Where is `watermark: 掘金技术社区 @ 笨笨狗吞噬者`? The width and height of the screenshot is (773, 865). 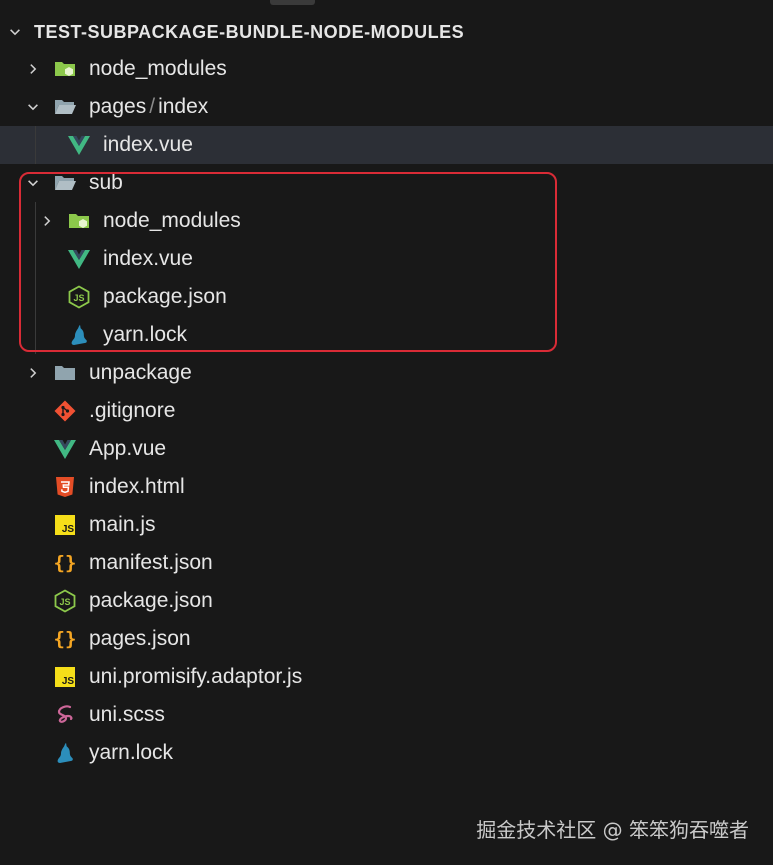
watermark: 掘金技术社区 @ 笨笨狗吞噬者 is located at coordinates (612, 830).